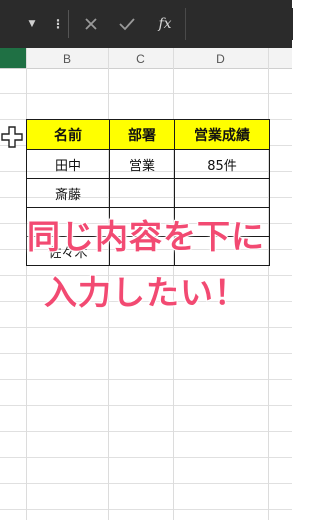 Image resolution: width=320 pixels, height=520 pixels. I want to click on formula-bar-divider, so click(68, 24).